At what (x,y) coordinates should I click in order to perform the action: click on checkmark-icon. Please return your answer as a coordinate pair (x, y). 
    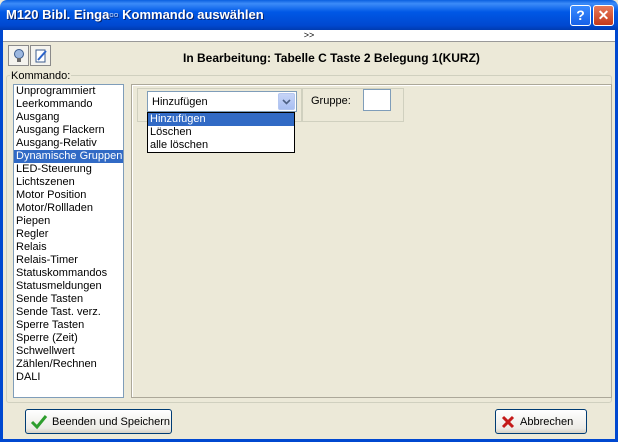
    Looking at the image, I should click on (39, 421).